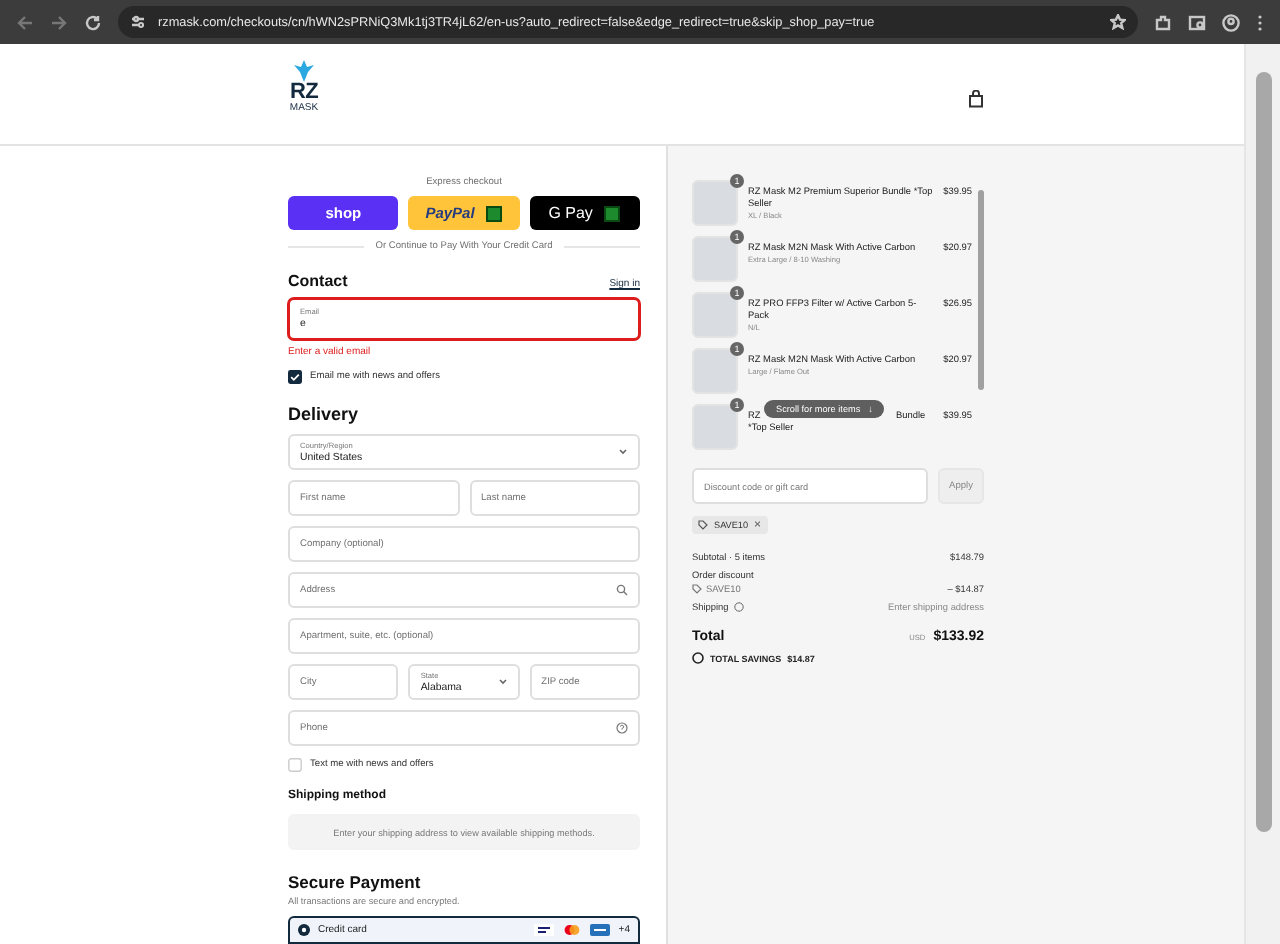 This screenshot has height=944, width=1280. I want to click on page-scrollbar, so click(1263, 452).